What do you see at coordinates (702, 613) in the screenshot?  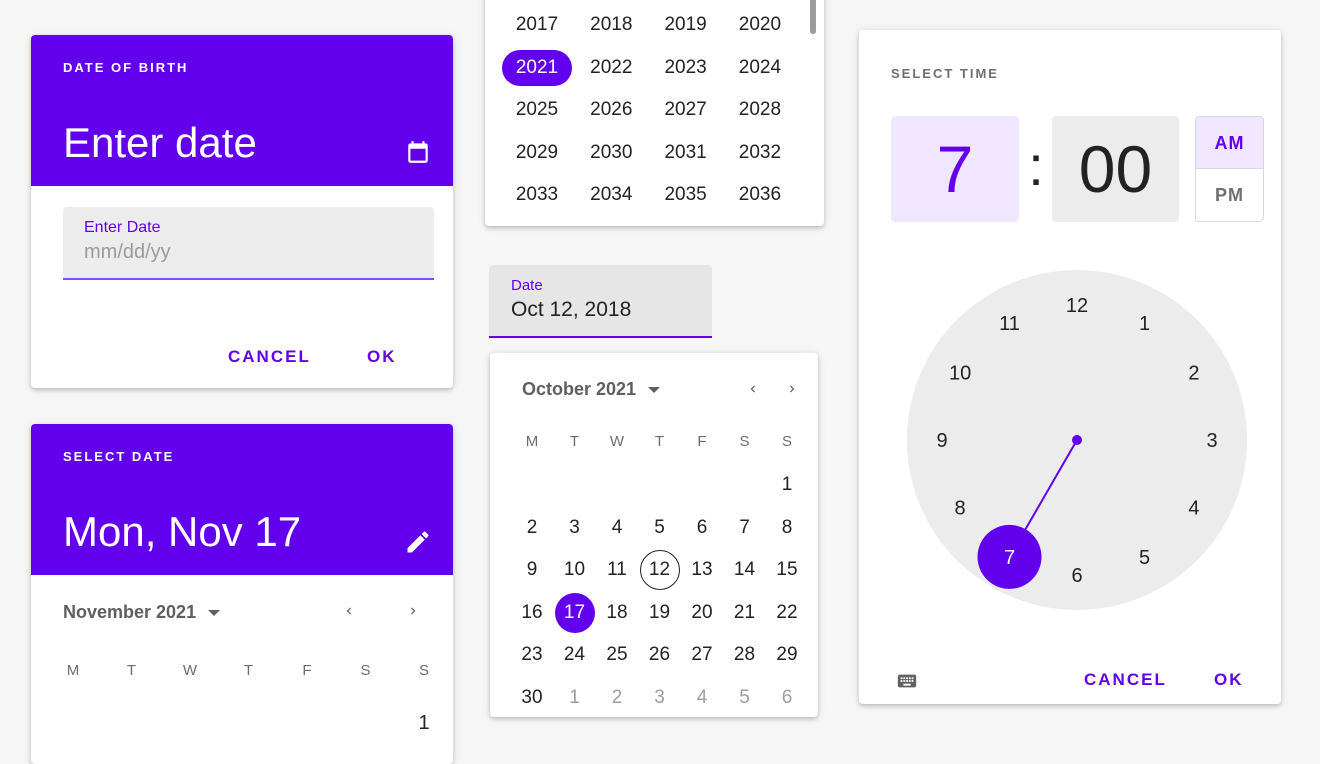 I see `calendar-day: 20` at bounding box center [702, 613].